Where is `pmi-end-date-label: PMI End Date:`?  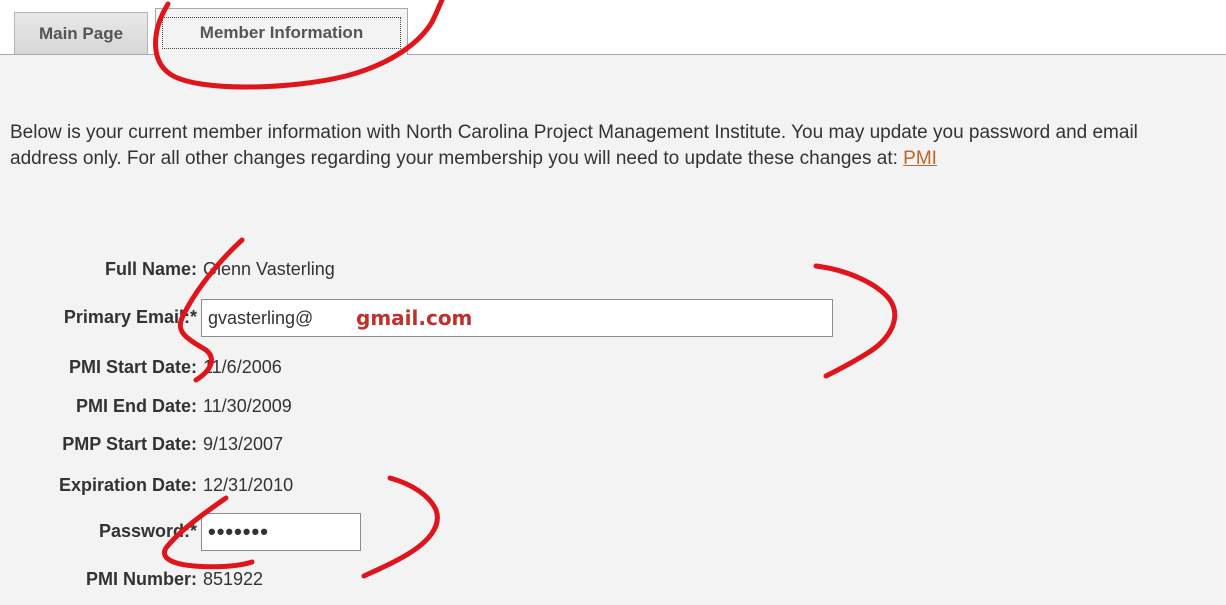
pmi-end-date-label: PMI End Date: is located at coordinates (136, 406).